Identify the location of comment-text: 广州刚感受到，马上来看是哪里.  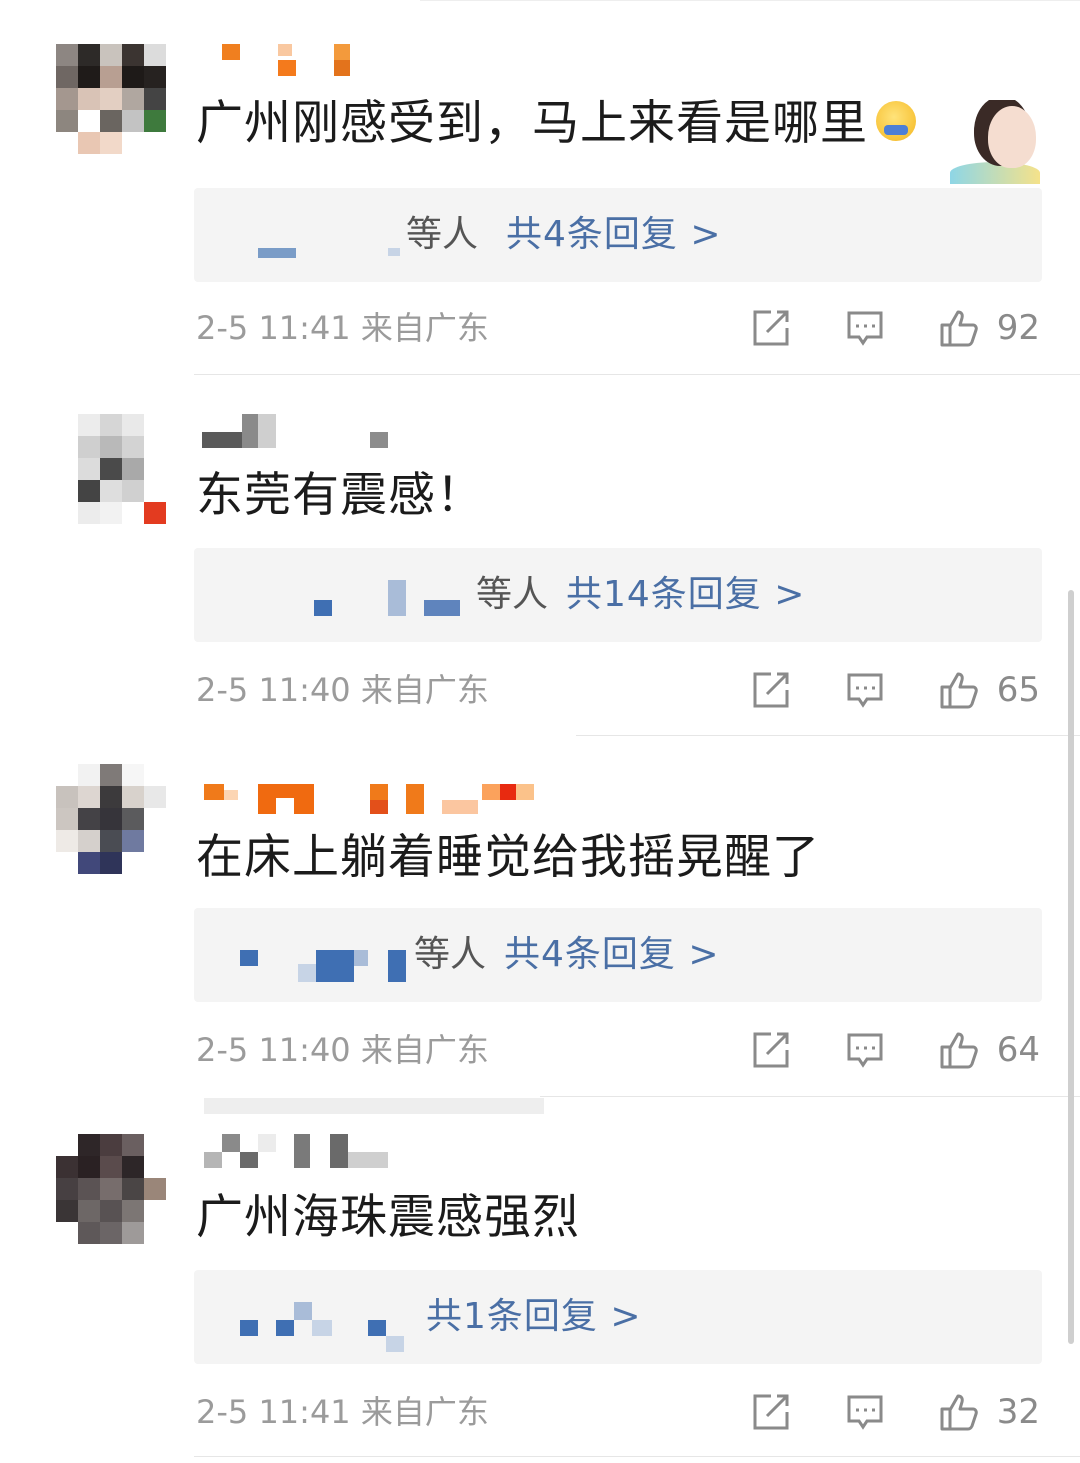
(556, 124).